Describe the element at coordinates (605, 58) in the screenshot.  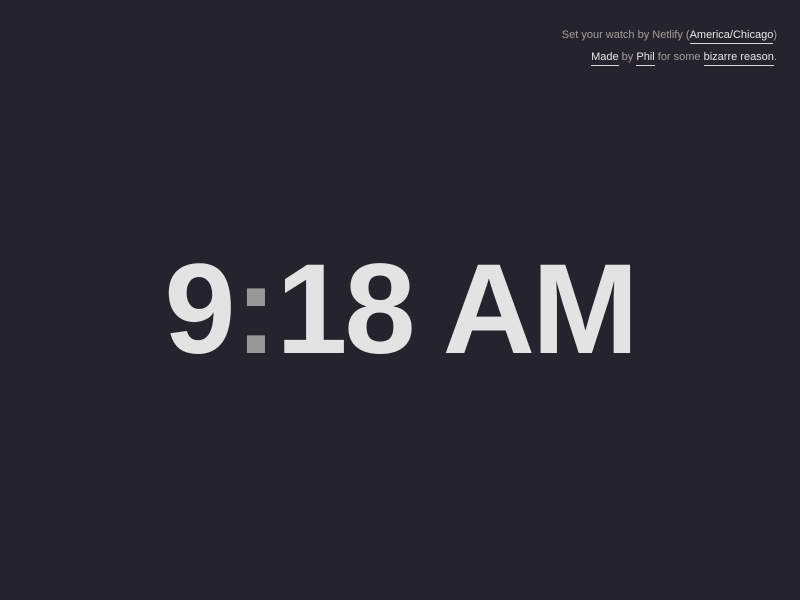
I see `made-link: Made` at that location.